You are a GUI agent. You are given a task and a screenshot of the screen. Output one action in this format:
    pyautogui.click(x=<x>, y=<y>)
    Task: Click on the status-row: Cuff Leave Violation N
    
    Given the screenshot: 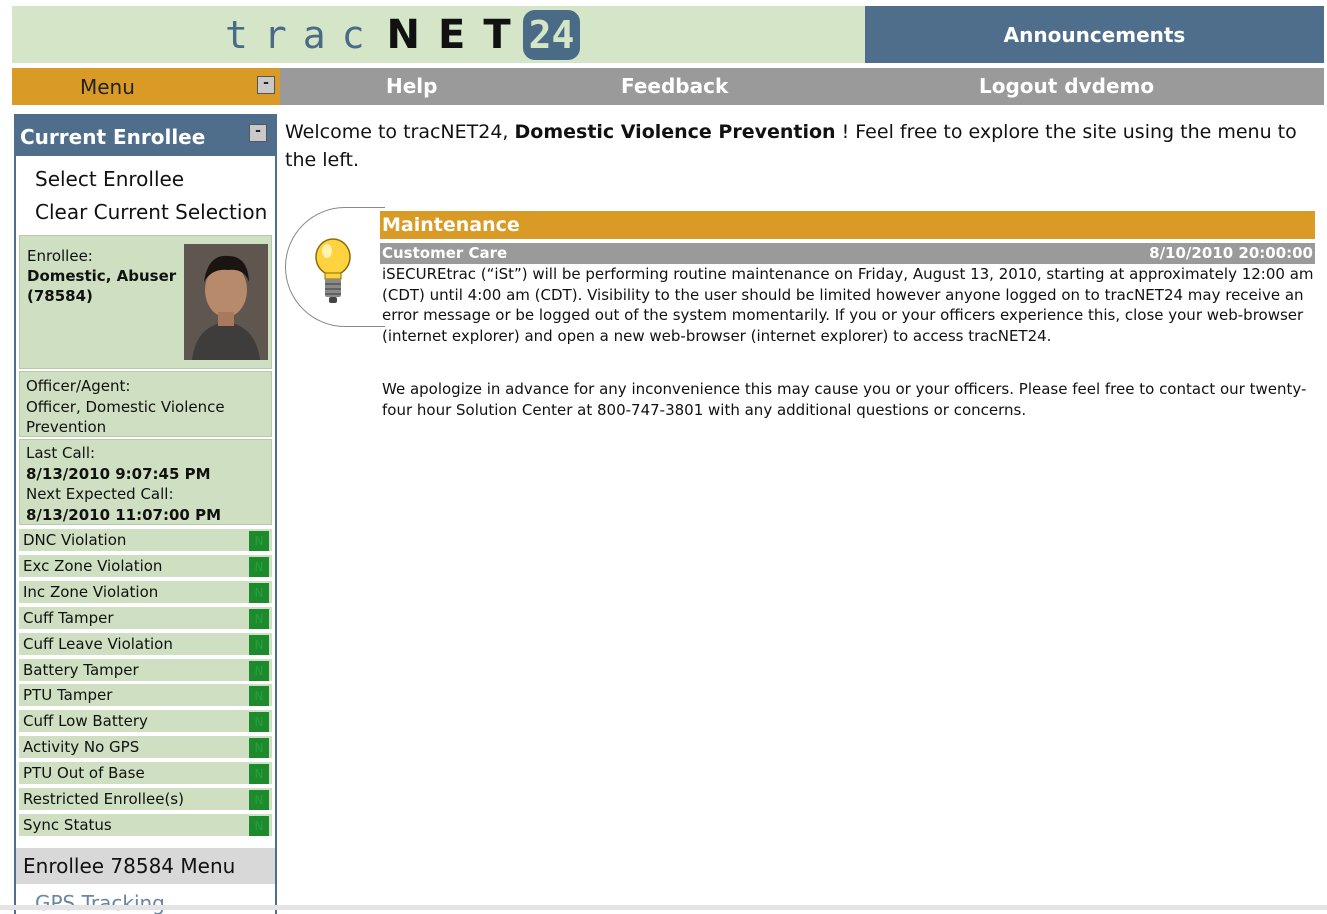 What is the action you would take?
    pyautogui.click(x=145, y=644)
    